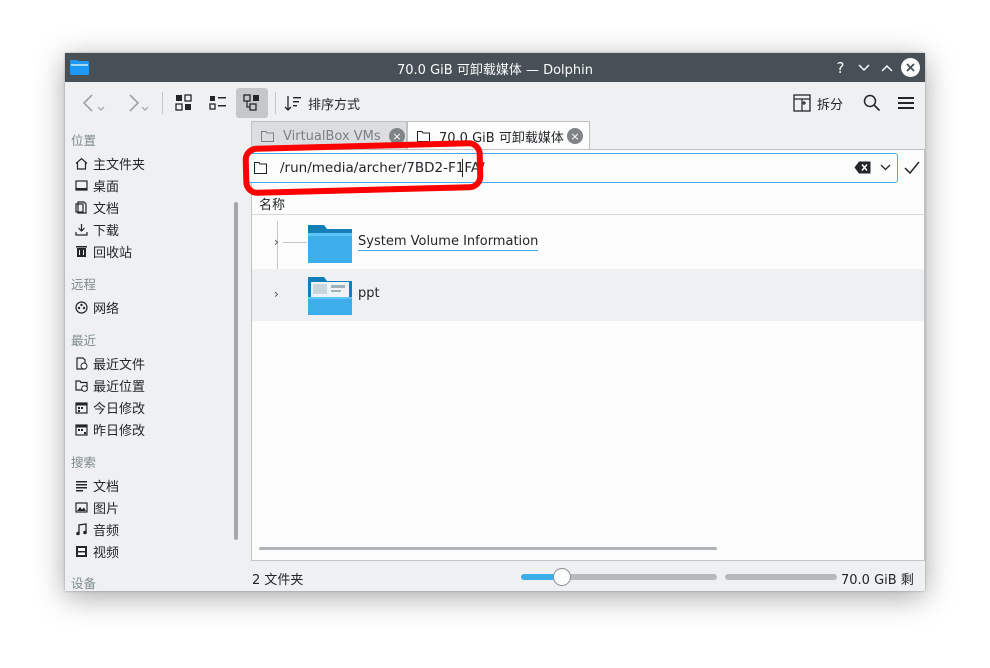  I want to click on title-bar: 70.0 GiB 可卸载媒体 — Dolphin ?, so click(495, 67).